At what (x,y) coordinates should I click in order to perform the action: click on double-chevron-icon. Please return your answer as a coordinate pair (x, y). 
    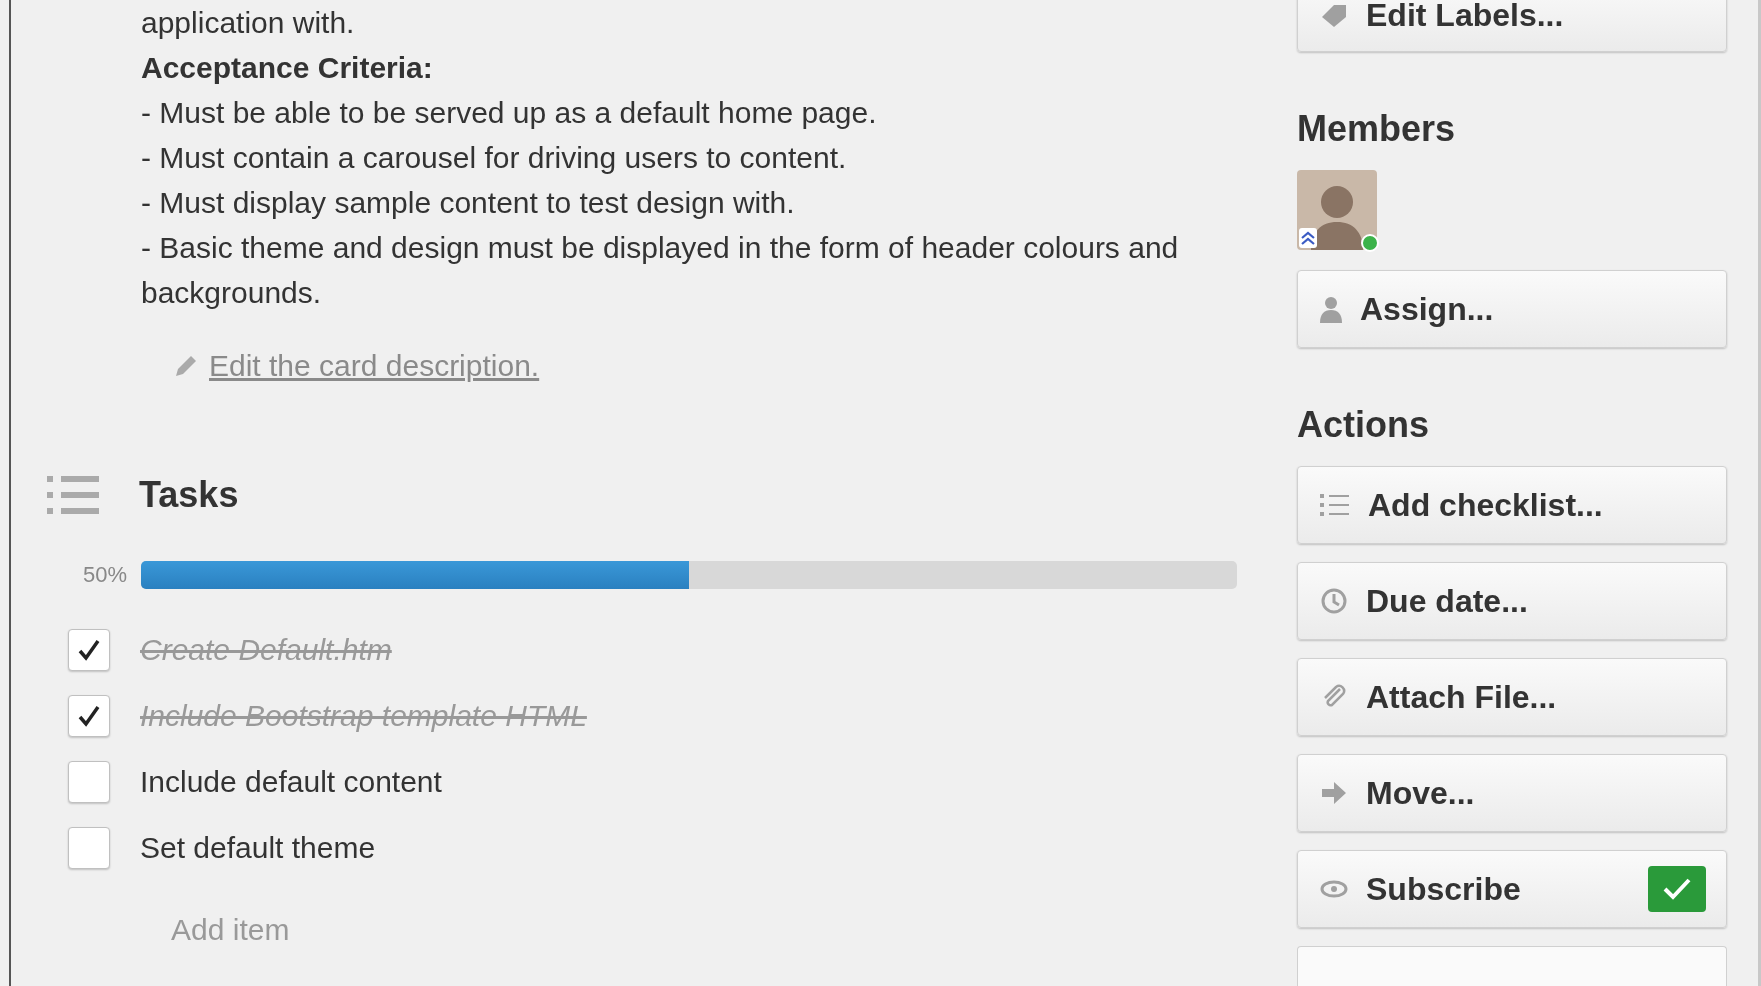
    Looking at the image, I should click on (1308, 238).